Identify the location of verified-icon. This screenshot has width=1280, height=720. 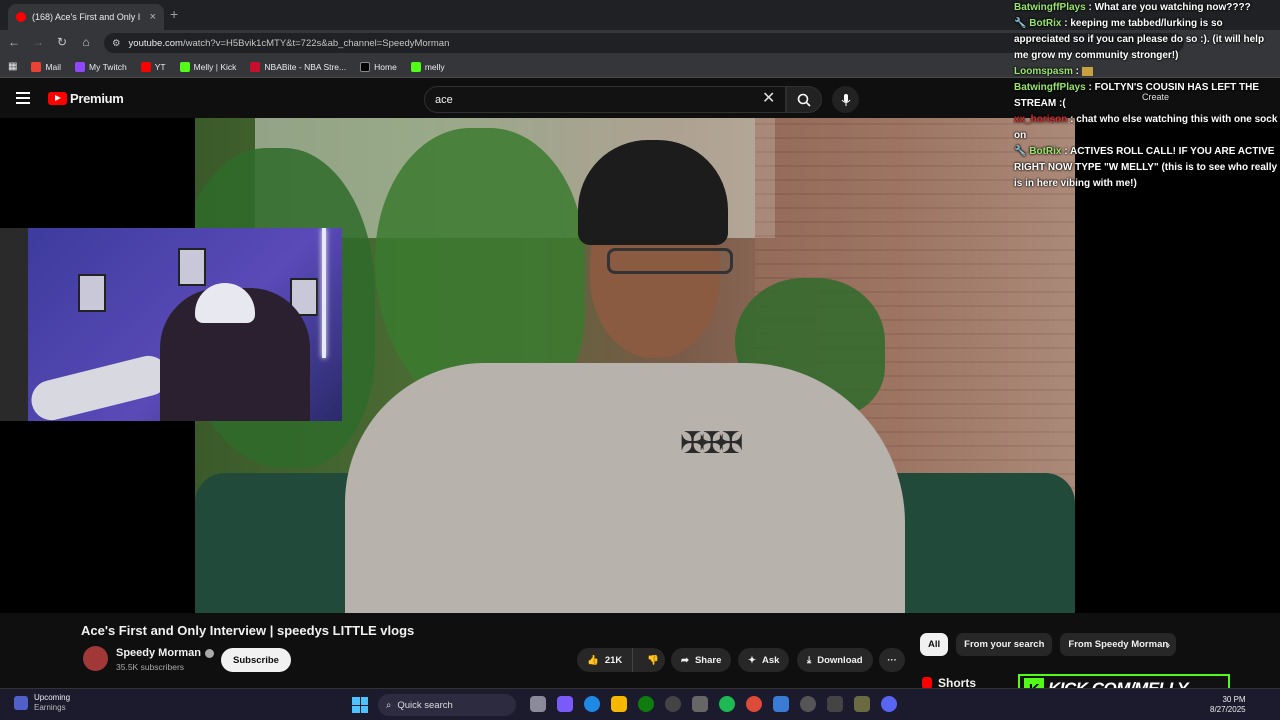
(209, 653).